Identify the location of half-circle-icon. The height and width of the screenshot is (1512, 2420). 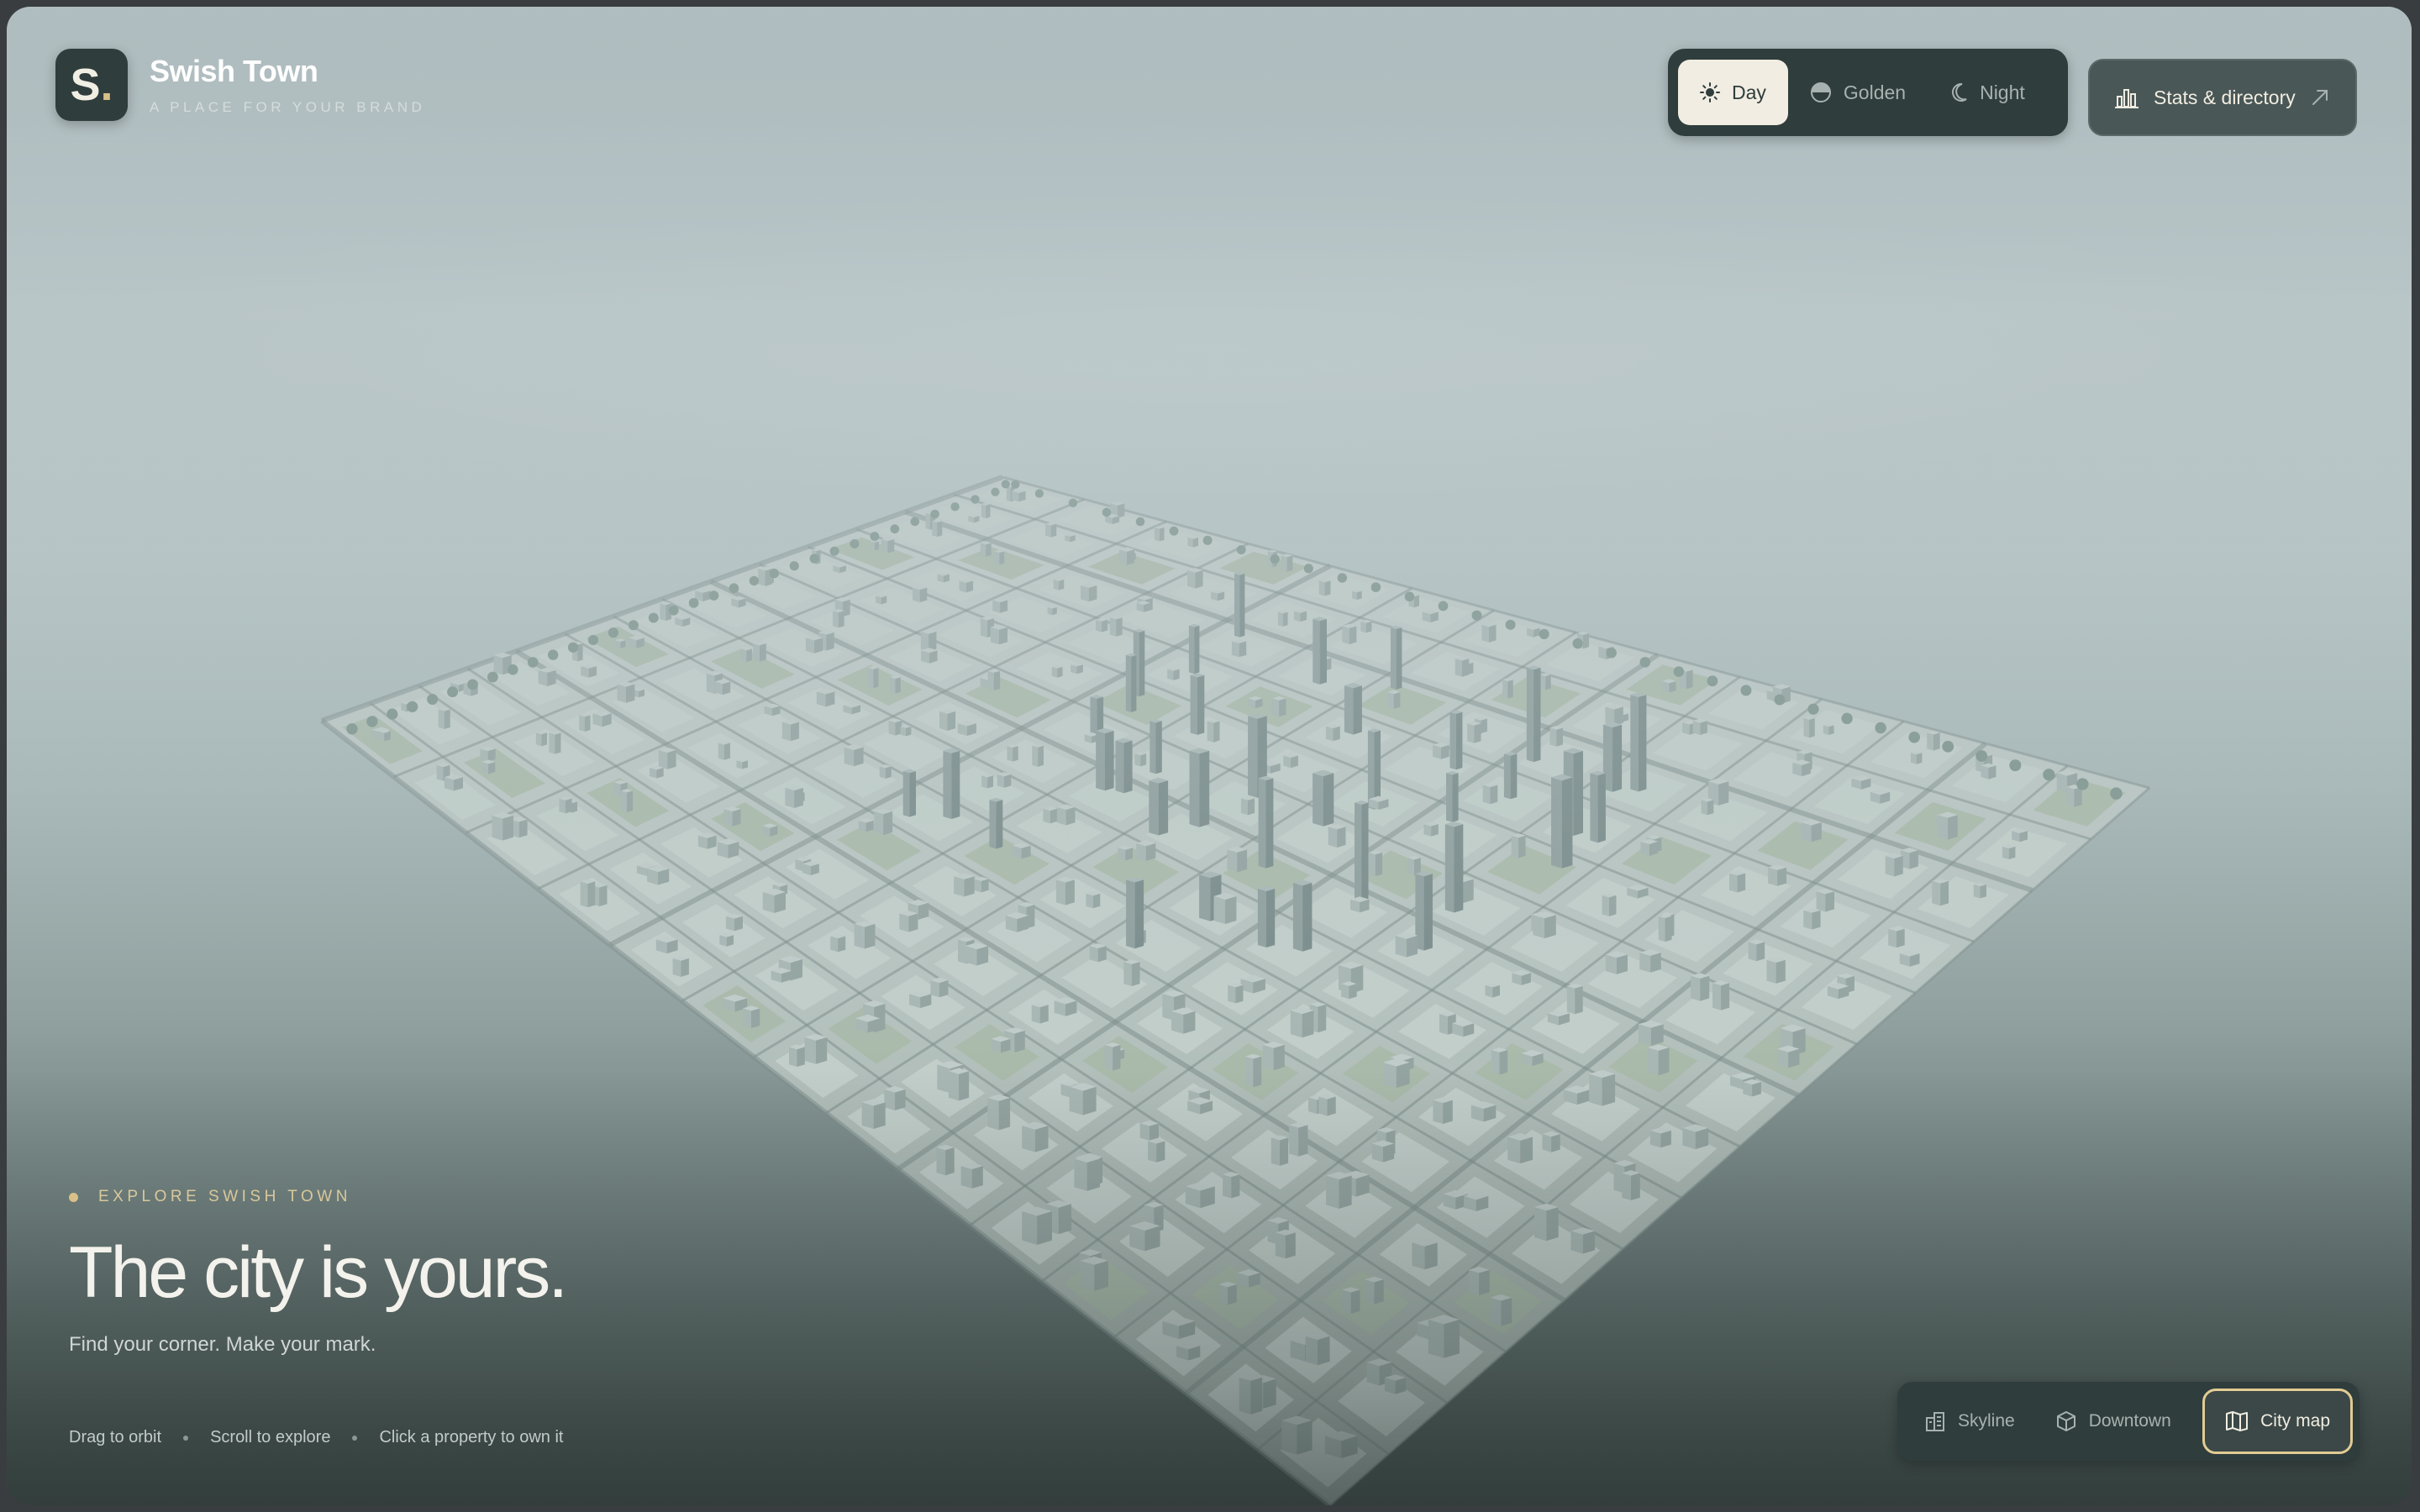
(1821, 92).